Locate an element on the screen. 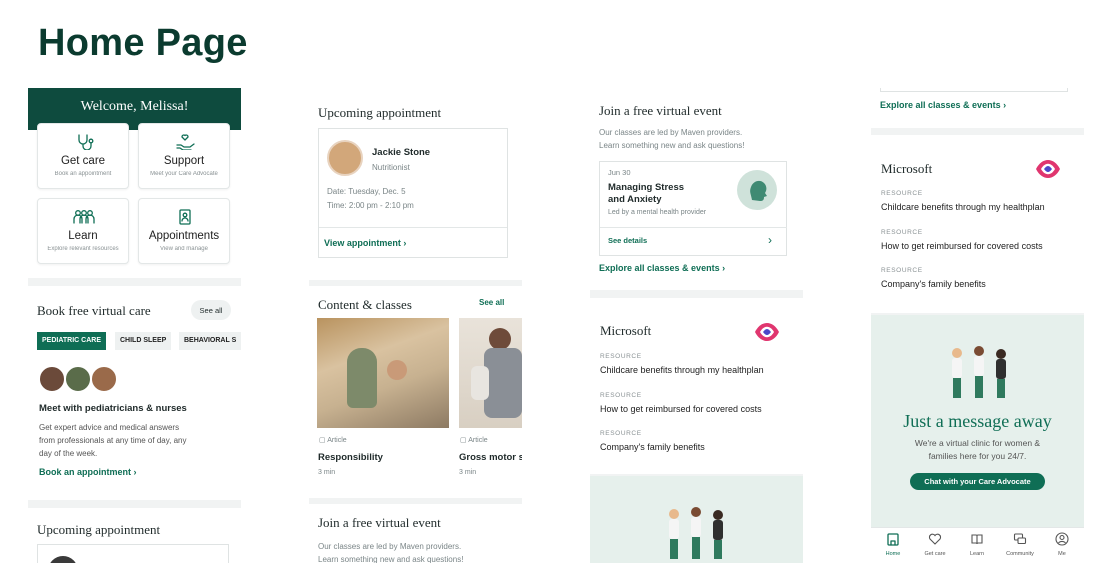 The width and height of the screenshot is (1106, 580). parent-body is located at coordinates (503, 383).